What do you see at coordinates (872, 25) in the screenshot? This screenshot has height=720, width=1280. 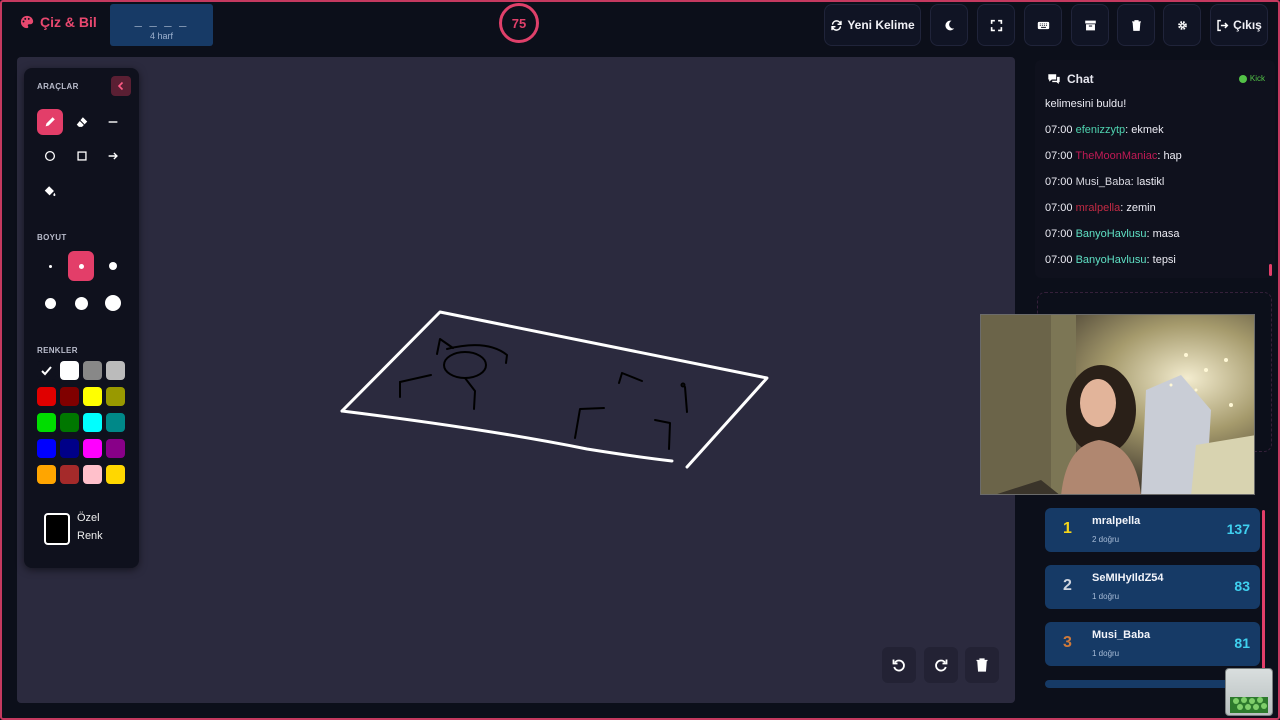 I see `new-word-button: Yeni Kelime` at bounding box center [872, 25].